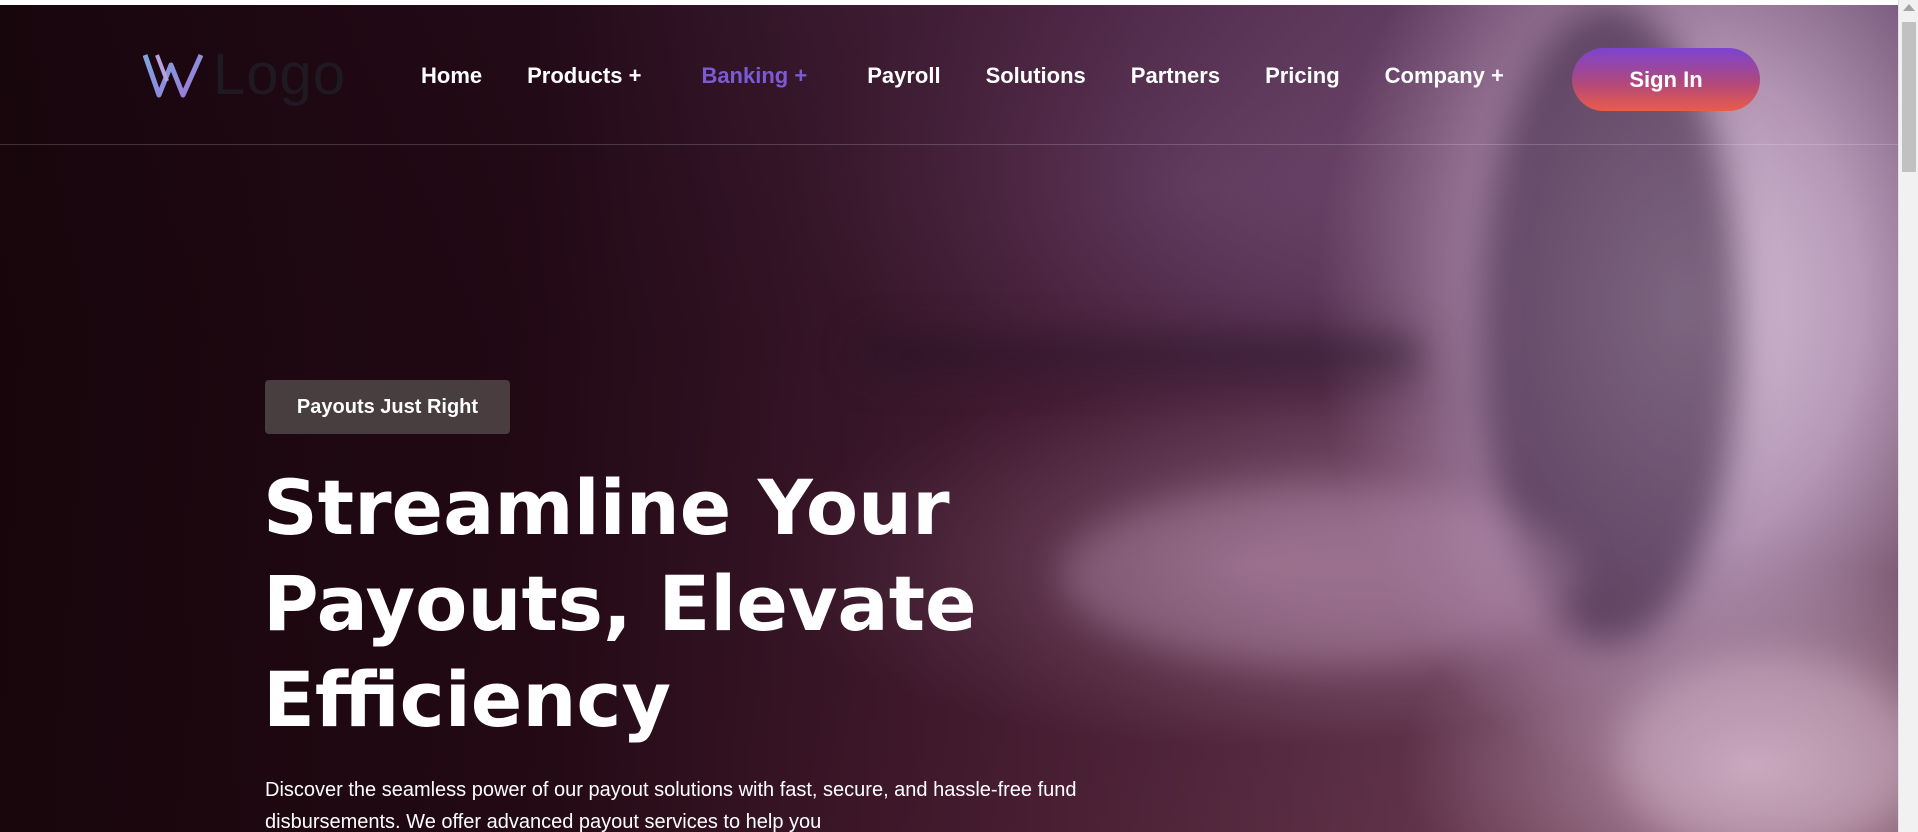 The image size is (1918, 832). I want to click on logo-text: Logo, so click(280, 74).